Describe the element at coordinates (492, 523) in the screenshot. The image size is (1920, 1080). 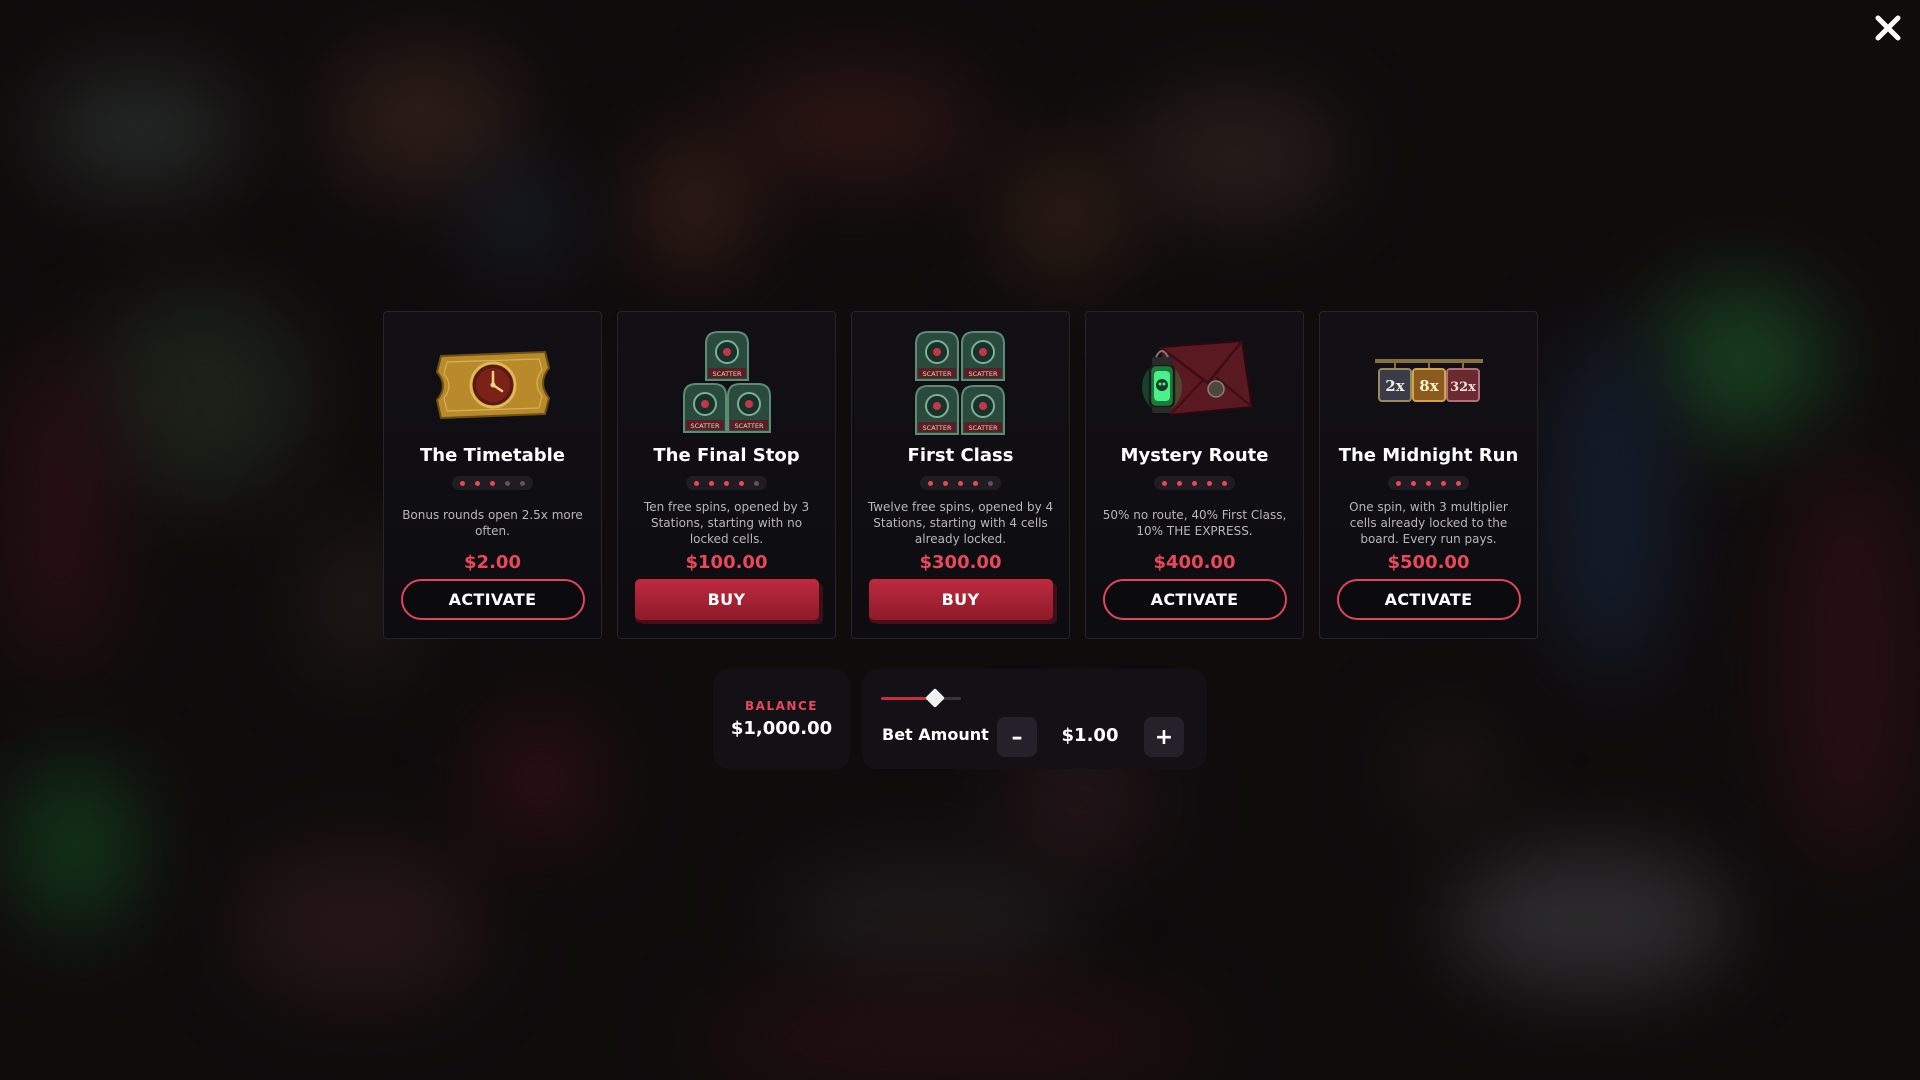
I see `card-description: Bonus rounds open 2.5x more often.` at that location.